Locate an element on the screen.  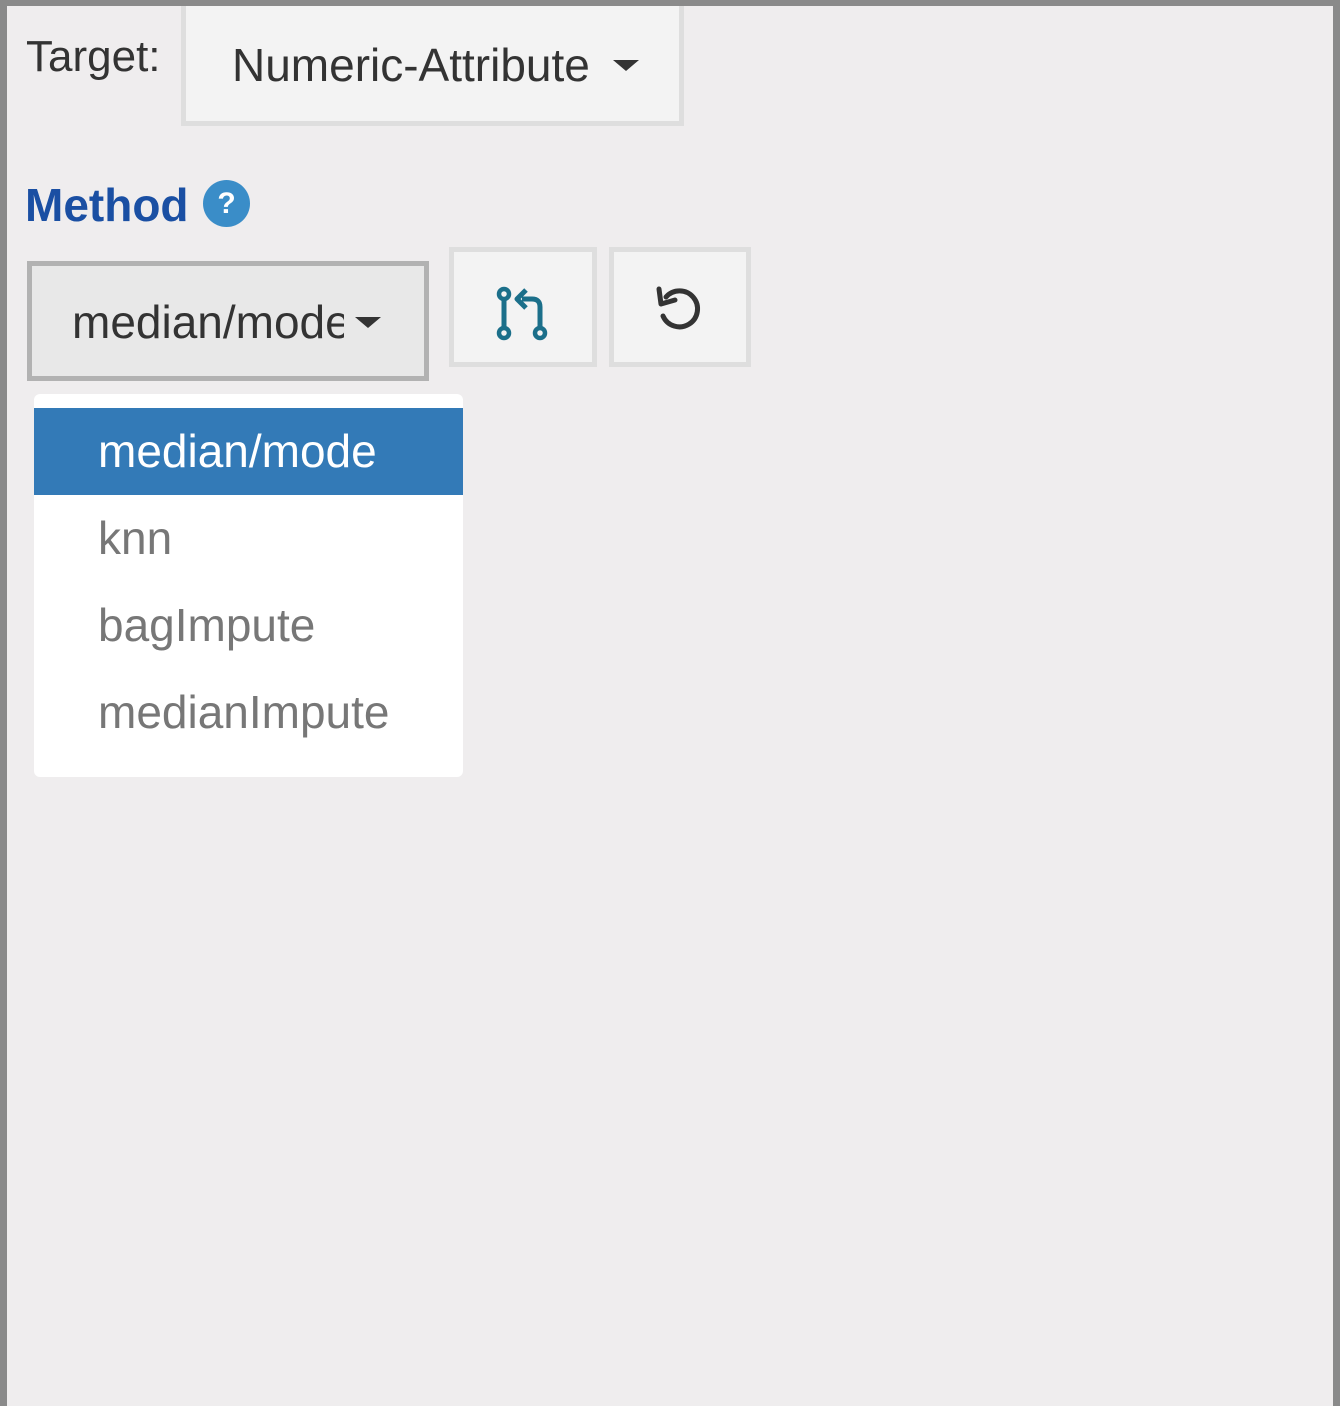
target-label: Target: is located at coordinates (93, 56).